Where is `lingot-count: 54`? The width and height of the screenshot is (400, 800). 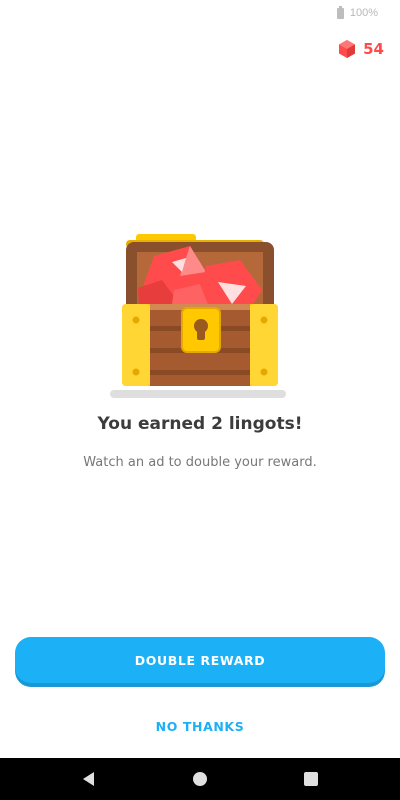
lingot-count: 54 is located at coordinates (373, 49).